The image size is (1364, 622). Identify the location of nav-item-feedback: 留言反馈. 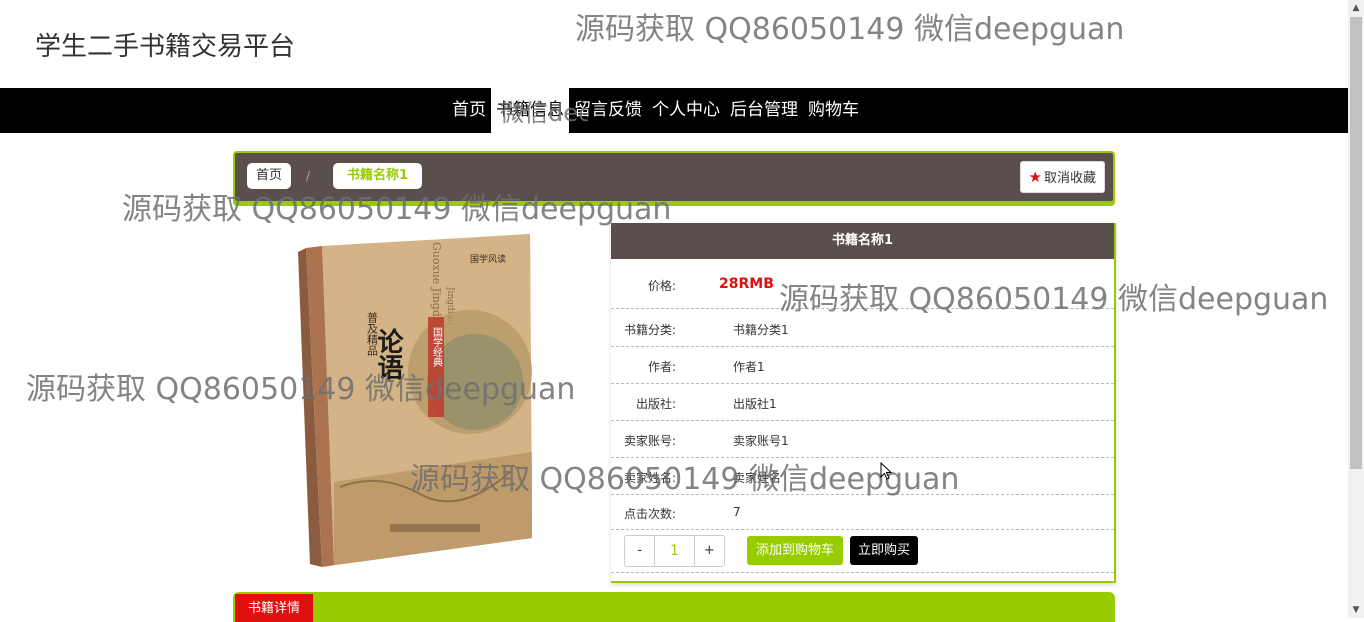
(608, 110).